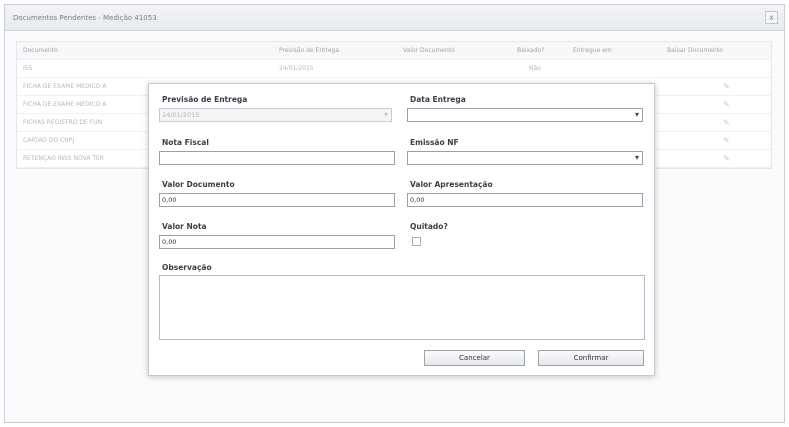  Describe the element at coordinates (277, 242) in the screenshot. I see `valor-nota-input: 0,00` at that location.